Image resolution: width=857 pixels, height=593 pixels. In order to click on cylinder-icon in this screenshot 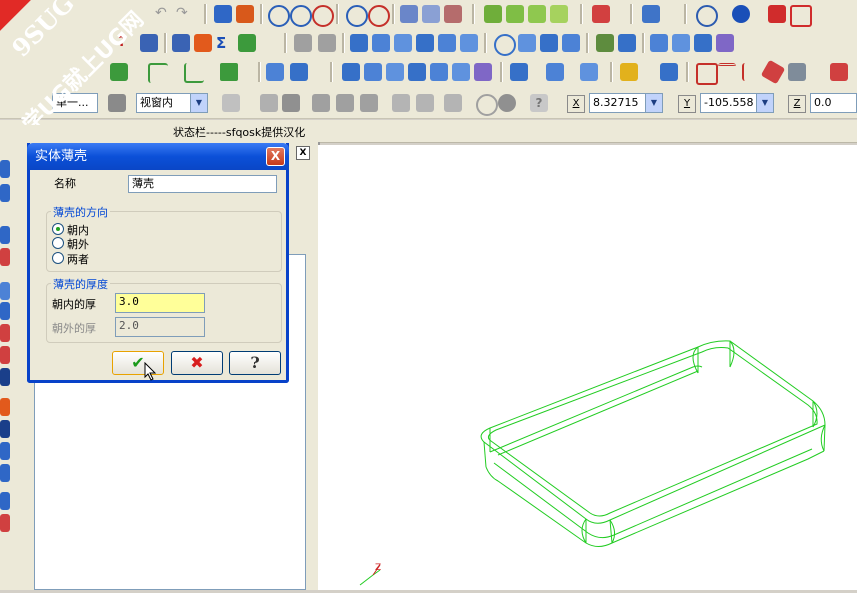, I will do `click(229, 72)`.